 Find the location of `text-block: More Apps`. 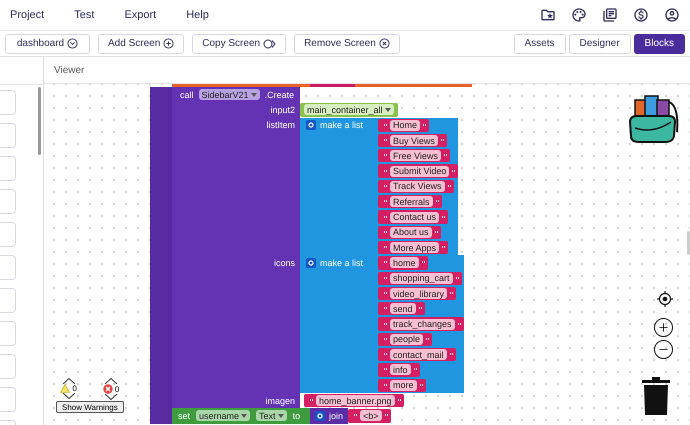

text-block: More Apps is located at coordinates (413, 247).